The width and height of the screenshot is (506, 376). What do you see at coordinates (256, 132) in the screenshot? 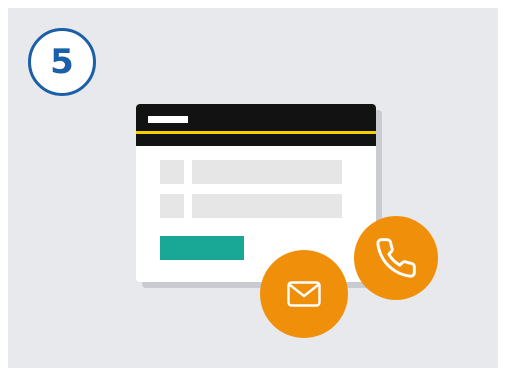
I see `header-accent-line` at bounding box center [256, 132].